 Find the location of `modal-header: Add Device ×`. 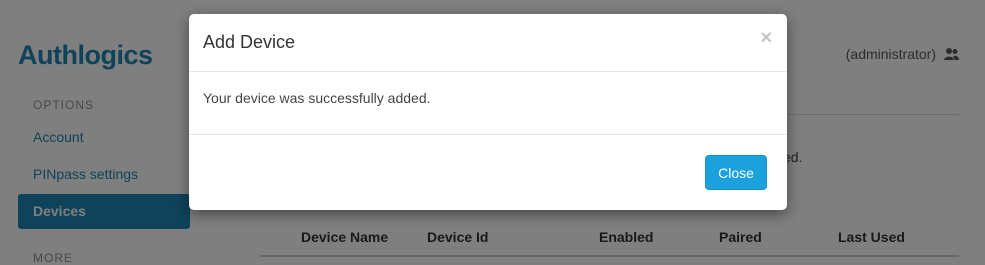

modal-header: Add Device × is located at coordinates (488, 43).